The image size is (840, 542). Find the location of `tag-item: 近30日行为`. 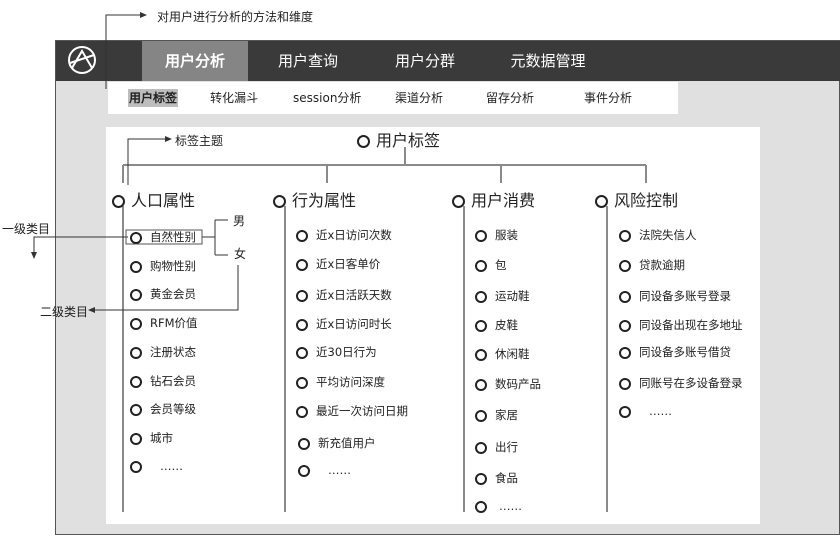

tag-item: 近30日行为 is located at coordinates (336, 352).